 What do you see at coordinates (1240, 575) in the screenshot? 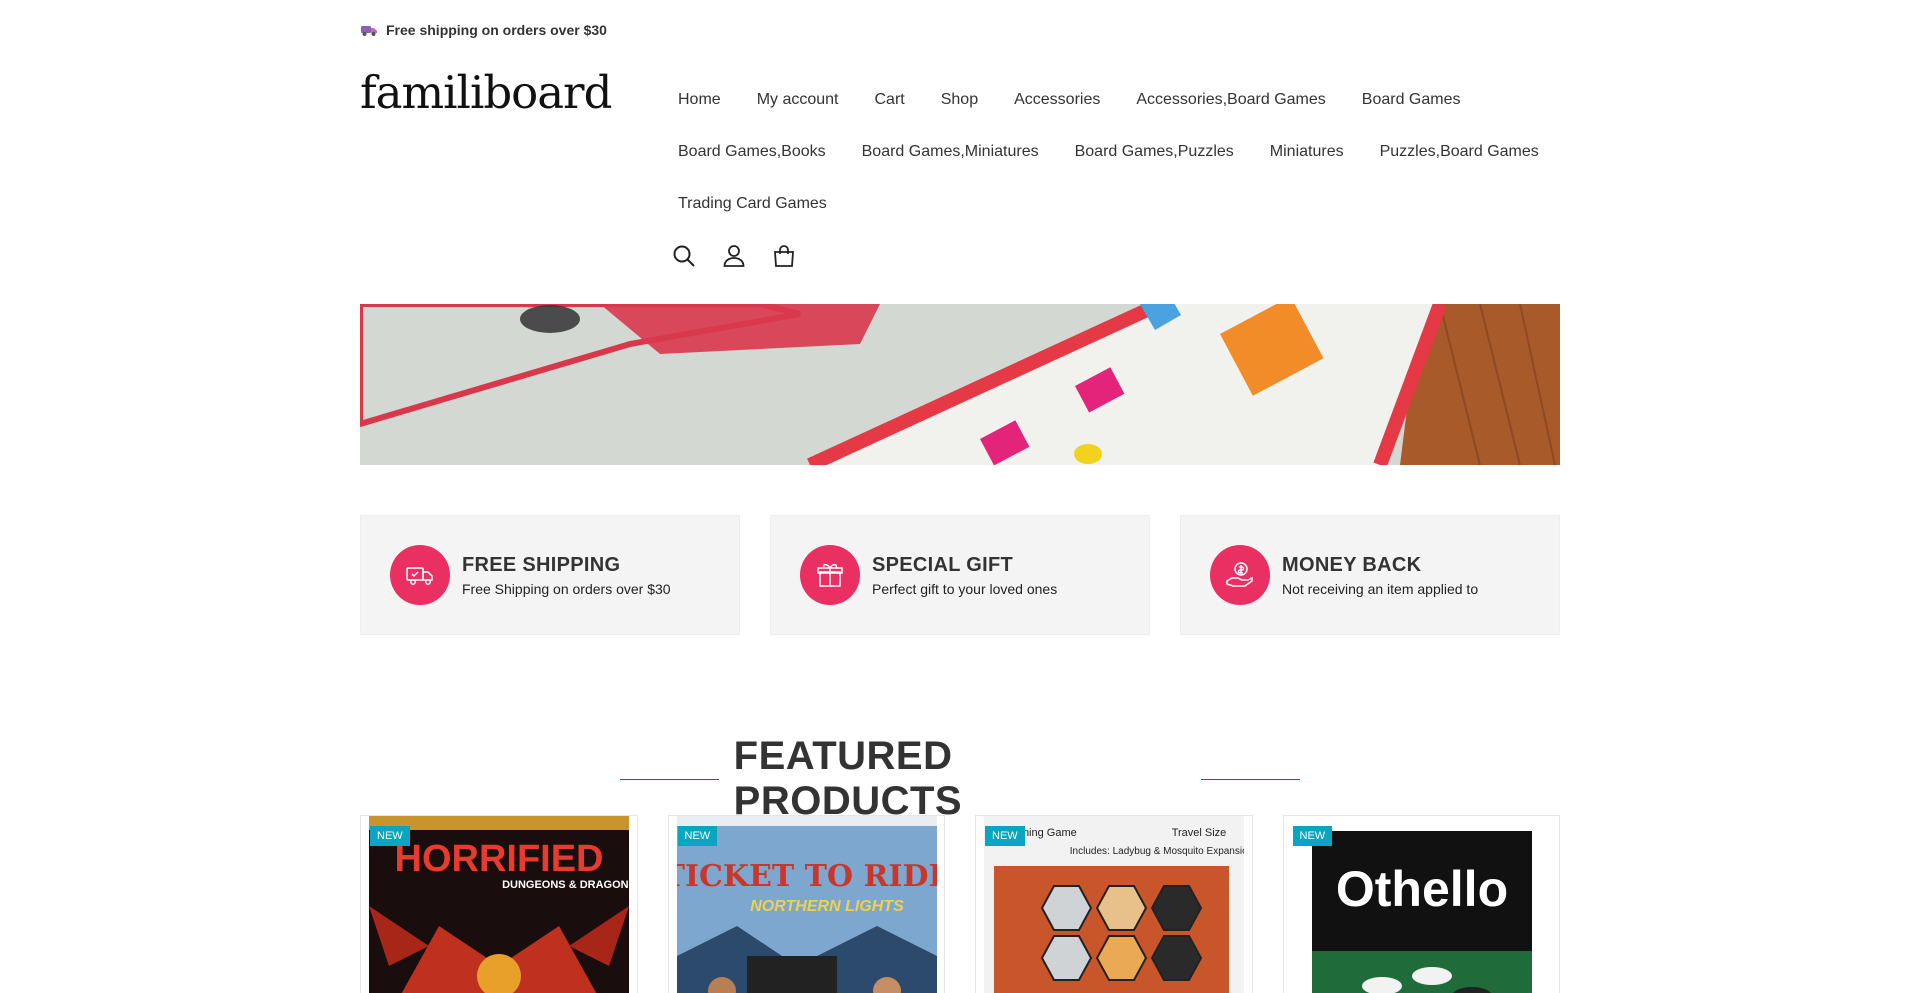
I see `money-hand-icon` at bounding box center [1240, 575].